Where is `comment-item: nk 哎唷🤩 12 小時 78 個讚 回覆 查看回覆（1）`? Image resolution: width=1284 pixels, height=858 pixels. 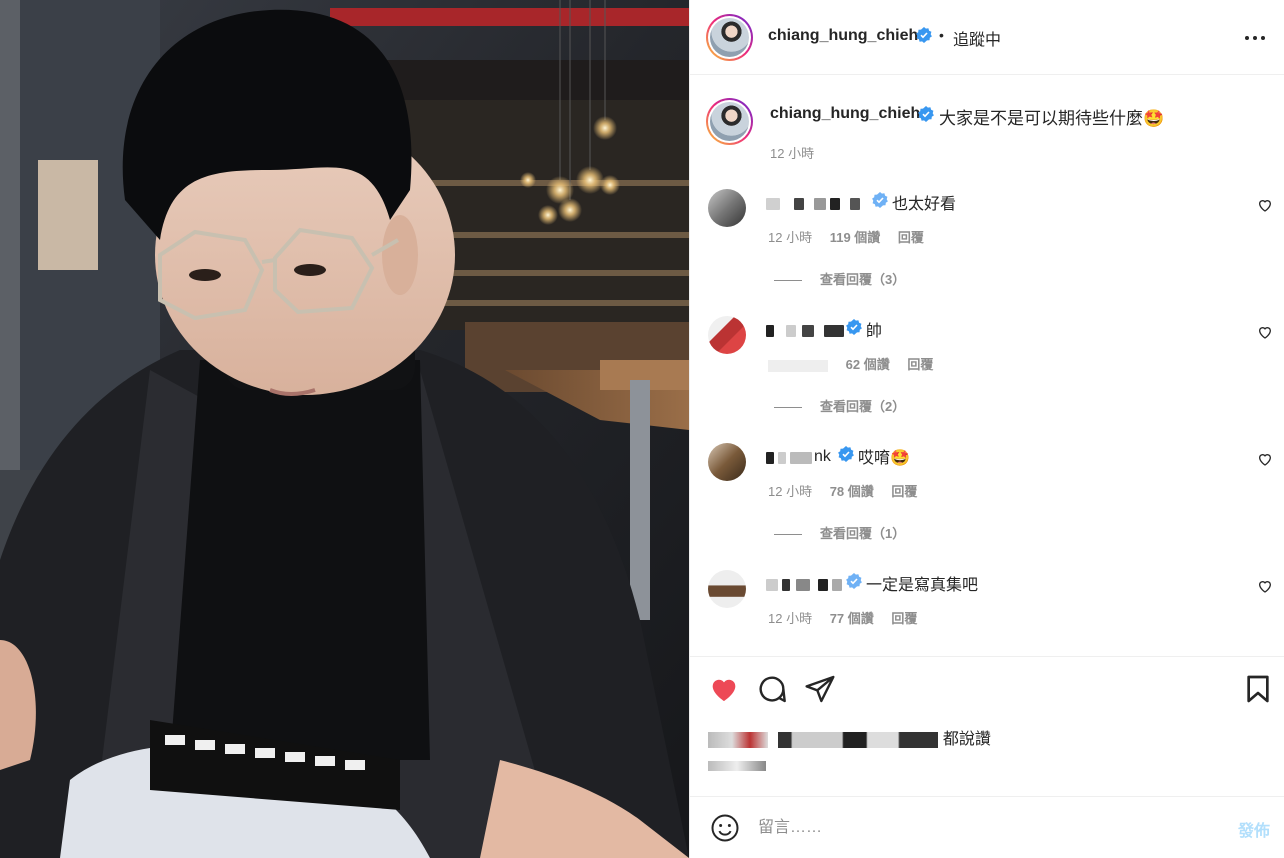
comment-item: nk 哎唷🤩 12 小時 78 個讚 回覆 查看回覆（1） is located at coordinates (987, 498).